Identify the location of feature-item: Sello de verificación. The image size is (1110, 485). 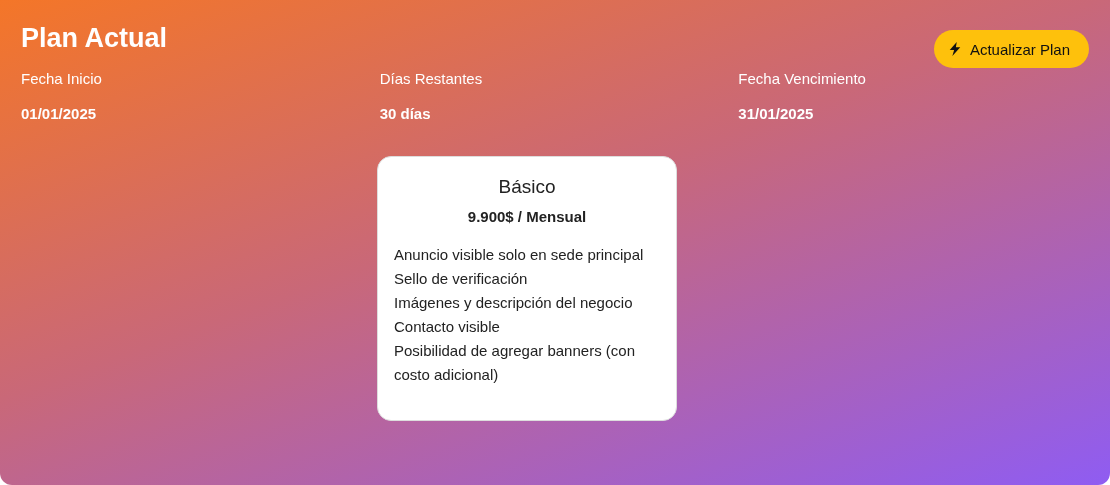
(461, 279).